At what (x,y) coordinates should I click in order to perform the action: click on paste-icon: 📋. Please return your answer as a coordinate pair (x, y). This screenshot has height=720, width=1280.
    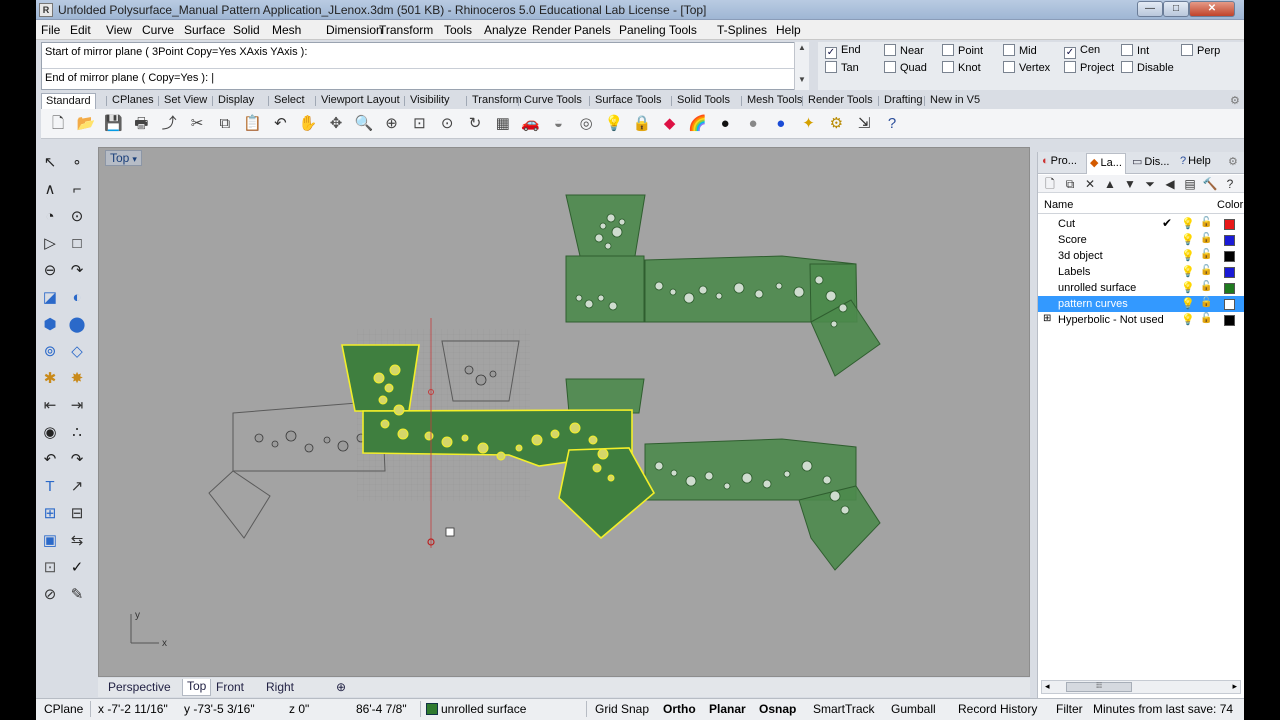
    Looking at the image, I should click on (253, 123).